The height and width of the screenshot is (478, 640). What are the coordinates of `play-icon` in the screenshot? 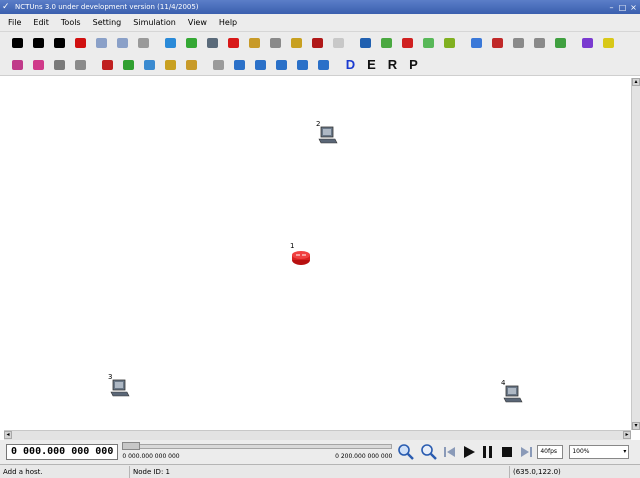 It's located at (469, 452).